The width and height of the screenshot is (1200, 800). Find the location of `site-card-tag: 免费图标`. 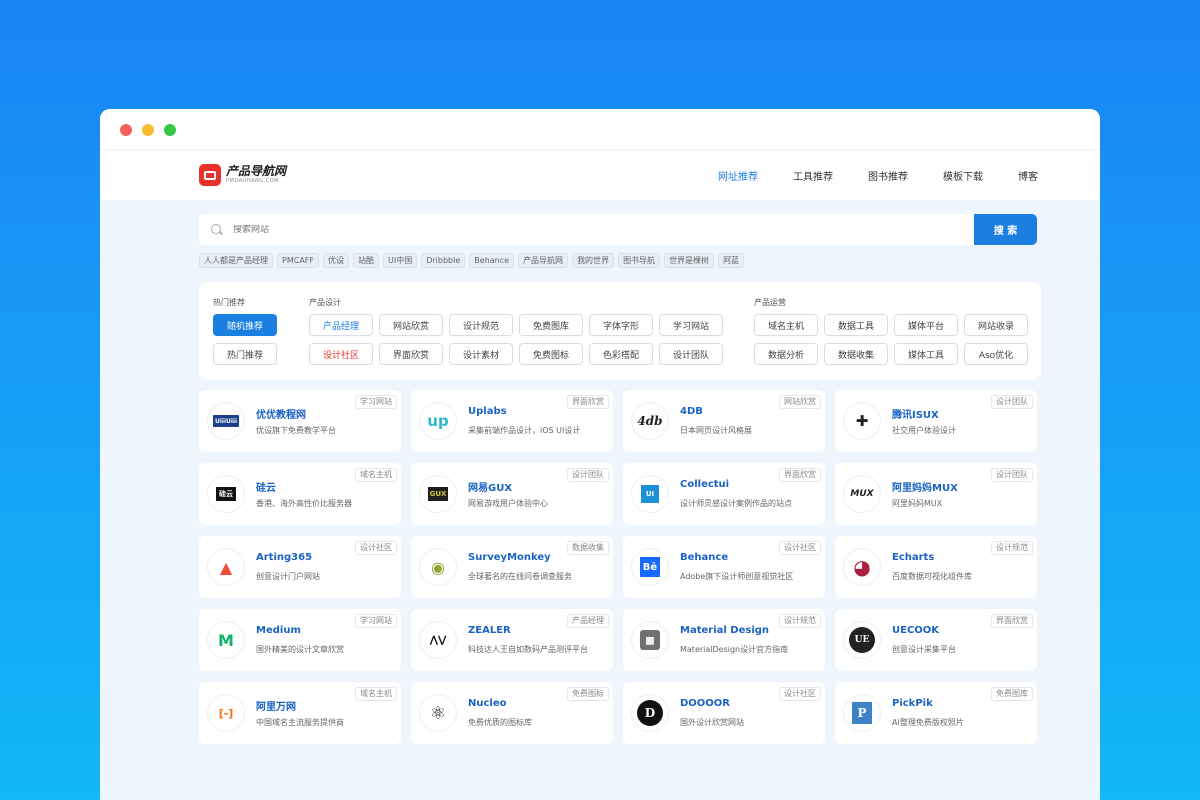

site-card-tag: 免费图标 is located at coordinates (588, 694).